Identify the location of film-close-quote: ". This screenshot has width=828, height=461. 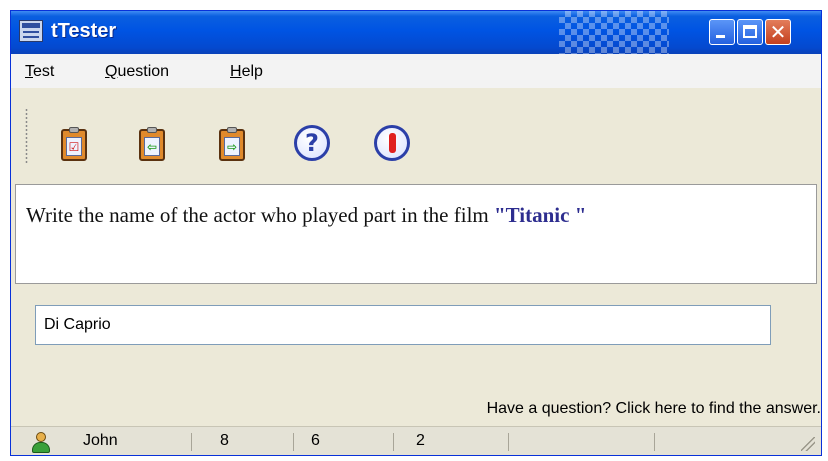
(578, 215).